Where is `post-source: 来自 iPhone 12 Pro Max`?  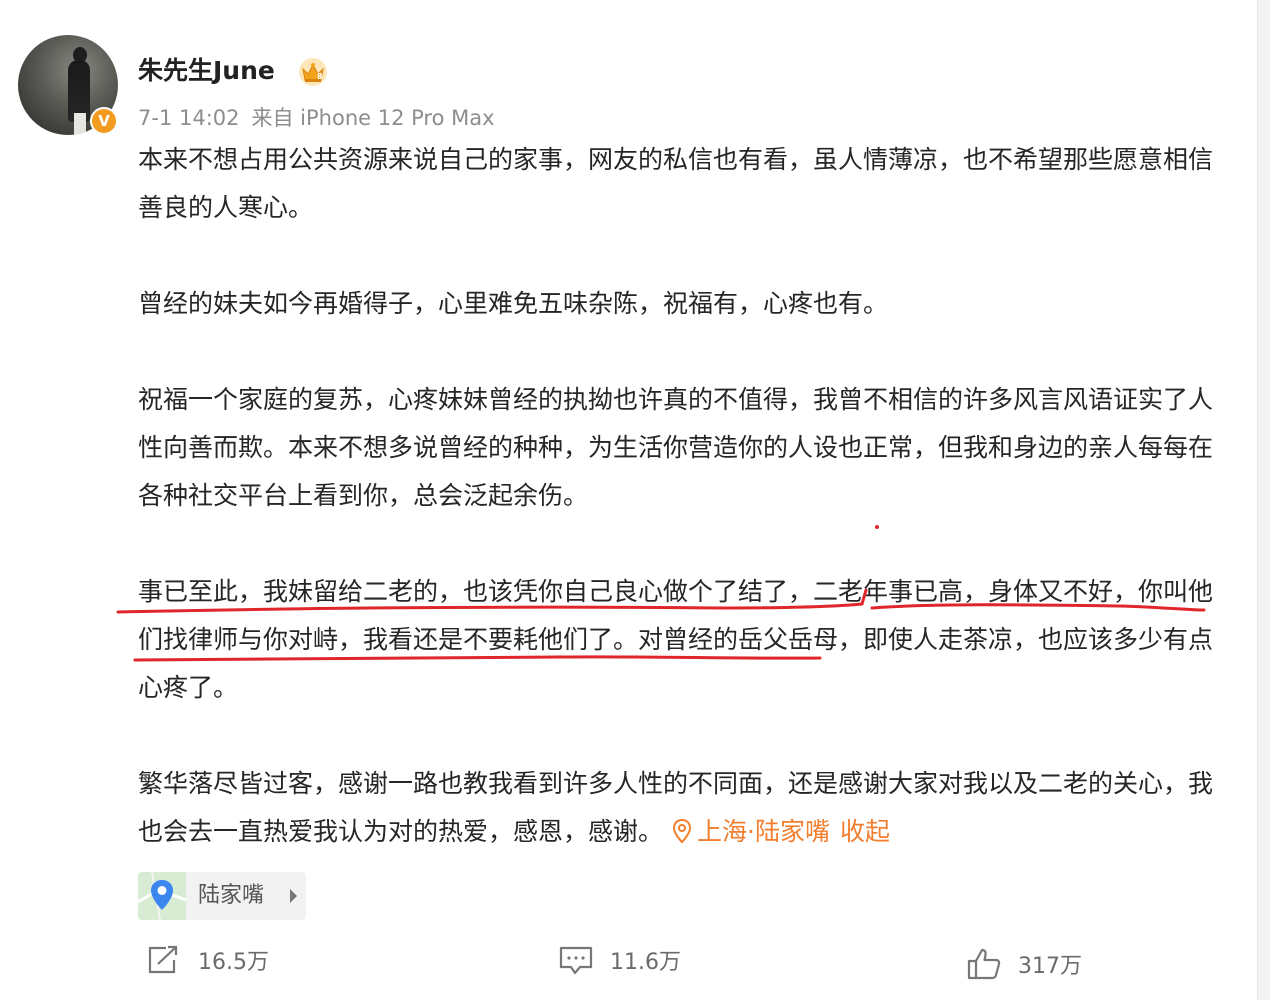 post-source: 来自 iPhone 12 Pro Max is located at coordinates (373, 118).